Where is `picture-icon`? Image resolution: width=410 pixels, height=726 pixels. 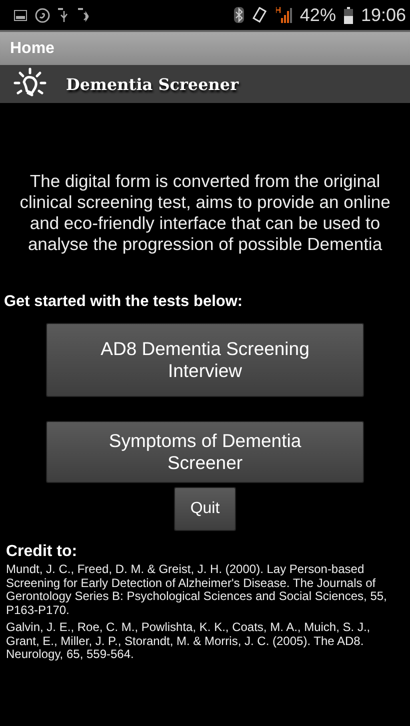 picture-icon is located at coordinates (20, 15).